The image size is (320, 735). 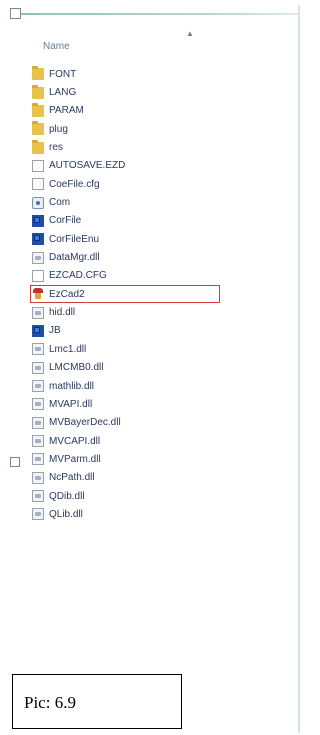 I want to click on file-row: MVBayerDec.dll, so click(x=162, y=423).